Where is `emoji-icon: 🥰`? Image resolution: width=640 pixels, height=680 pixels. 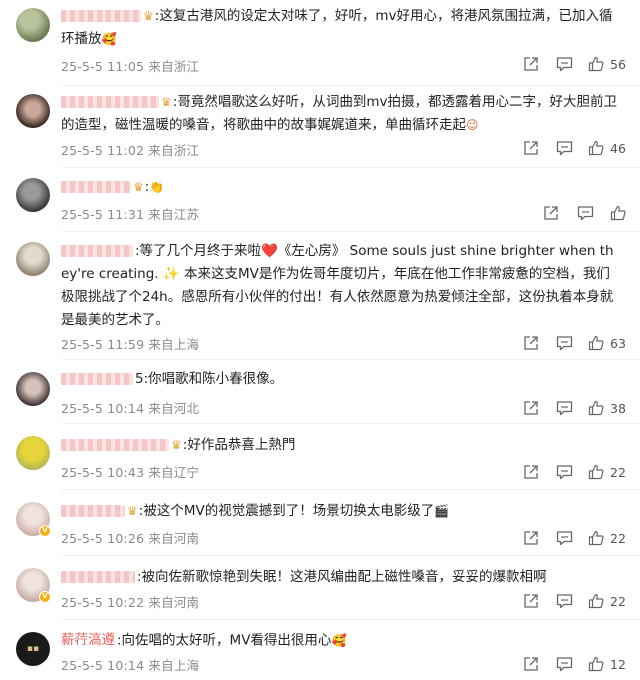
emoji-icon: 🥰 is located at coordinates (109, 39).